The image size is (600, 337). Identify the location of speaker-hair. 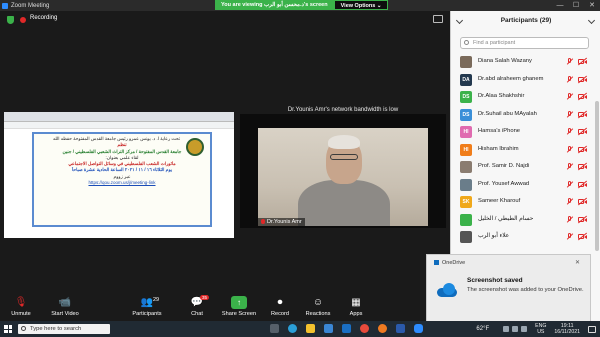
(344, 142).